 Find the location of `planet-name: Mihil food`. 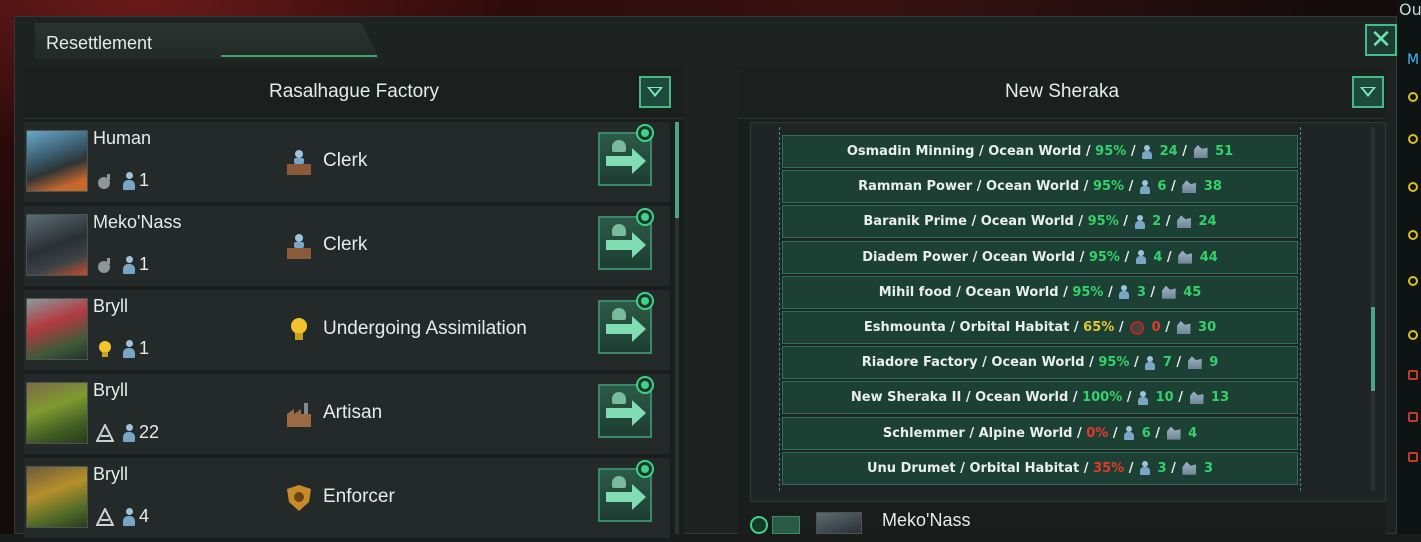

planet-name: Mihil food is located at coordinates (915, 292).